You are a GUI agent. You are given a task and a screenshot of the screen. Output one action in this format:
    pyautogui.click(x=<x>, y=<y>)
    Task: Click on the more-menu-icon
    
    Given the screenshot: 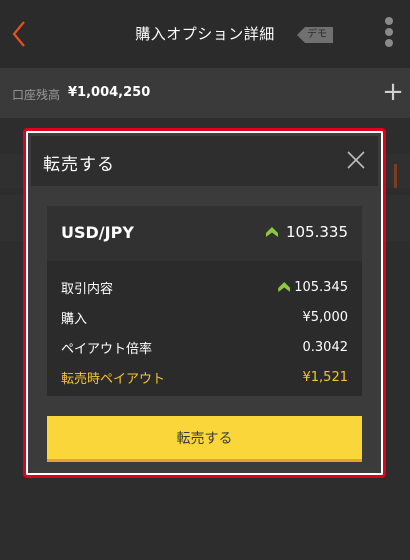 What is the action you would take?
    pyautogui.click(x=389, y=35)
    